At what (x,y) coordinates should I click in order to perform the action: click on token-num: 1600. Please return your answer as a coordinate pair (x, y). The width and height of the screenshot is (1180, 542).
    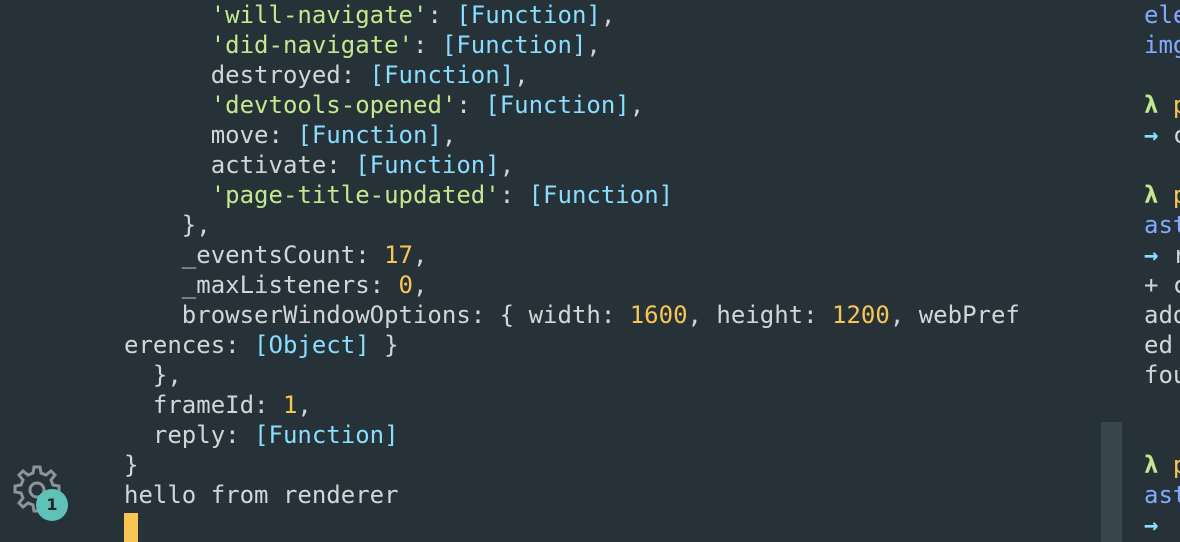
    Looking at the image, I should click on (658, 315).